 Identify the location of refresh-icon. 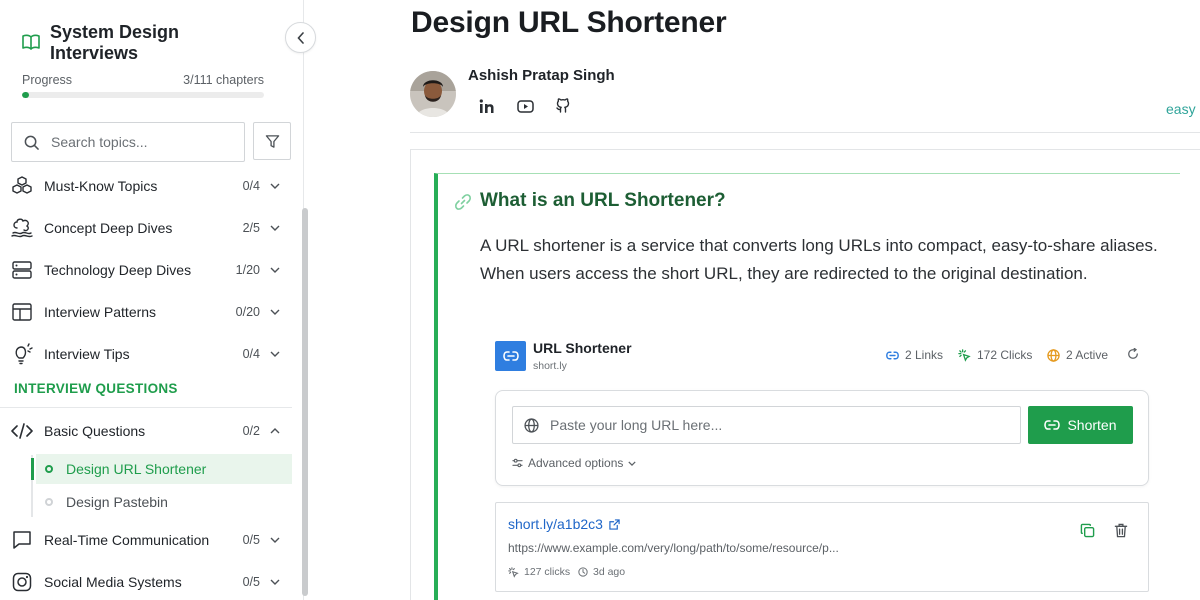
(1133, 354).